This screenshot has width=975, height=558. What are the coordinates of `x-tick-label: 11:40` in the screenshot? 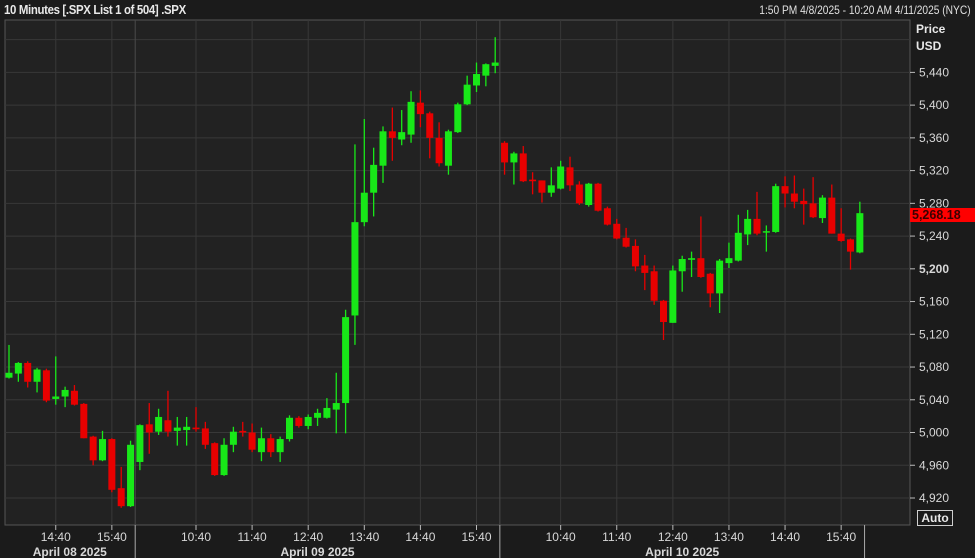 It's located at (252, 537).